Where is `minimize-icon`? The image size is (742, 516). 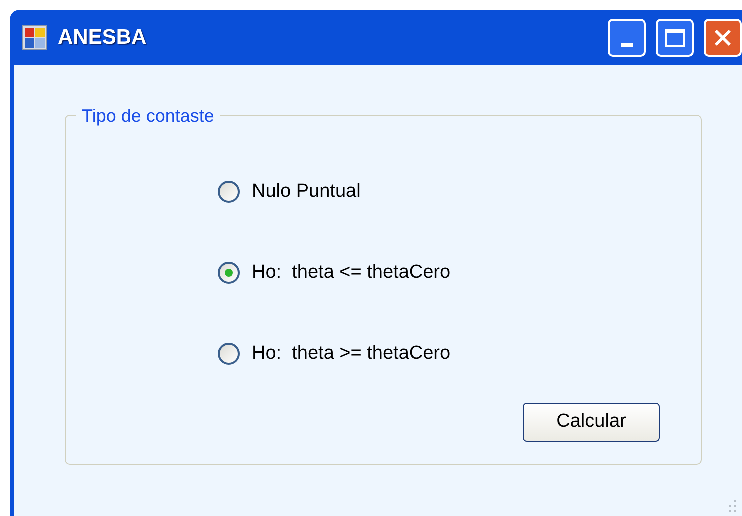 minimize-icon is located at coordinates (627, 44).